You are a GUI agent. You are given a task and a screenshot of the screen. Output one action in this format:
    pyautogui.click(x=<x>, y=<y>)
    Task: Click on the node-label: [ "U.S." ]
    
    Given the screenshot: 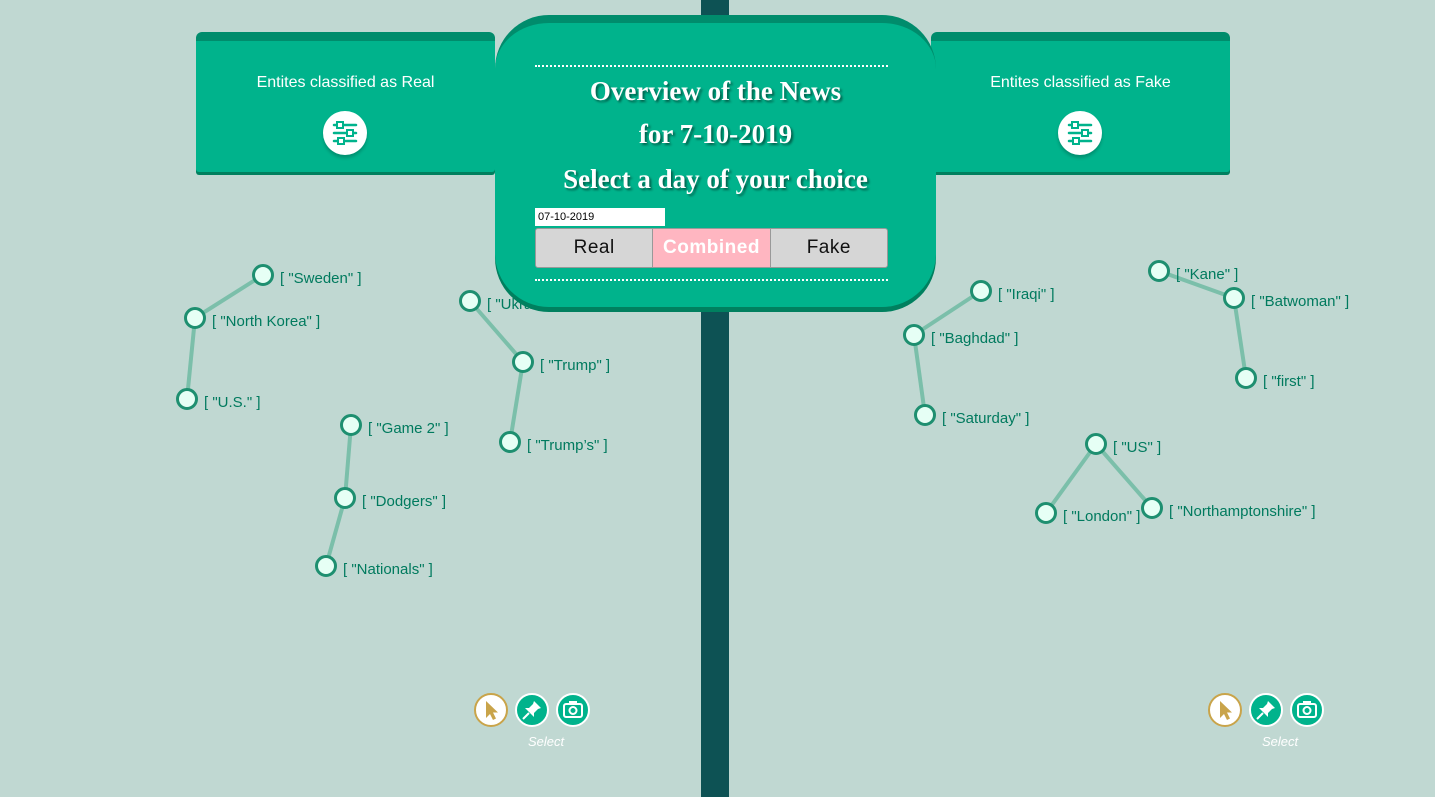 What is the action you would take?
    pyautogui.click(x=232, y=402)
    